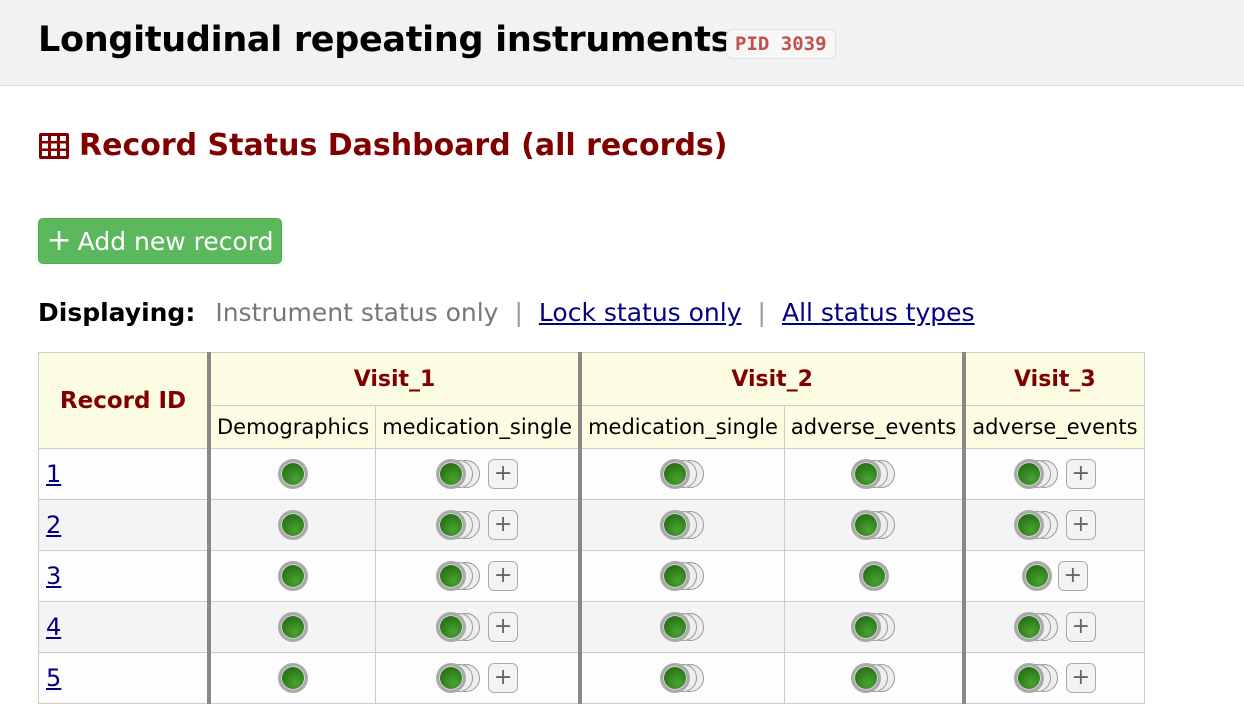  I want to click on table-row: 3 + +, so click(591, 576).